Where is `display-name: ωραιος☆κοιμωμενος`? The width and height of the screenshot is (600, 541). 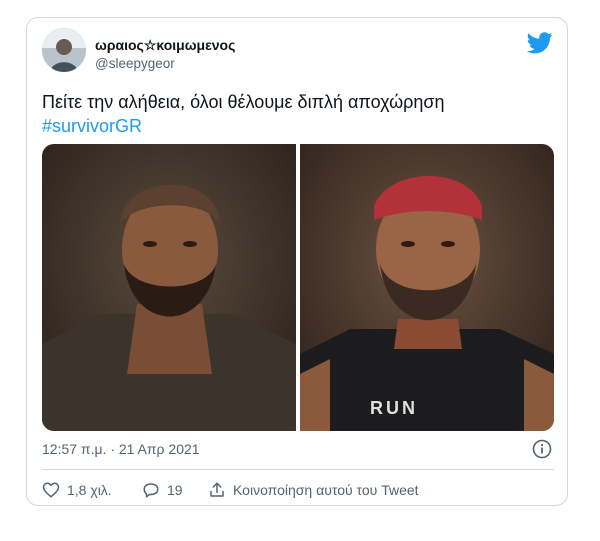 display-name: ωραιος☆κοιμωμενος is located at coordinates (165, 45).